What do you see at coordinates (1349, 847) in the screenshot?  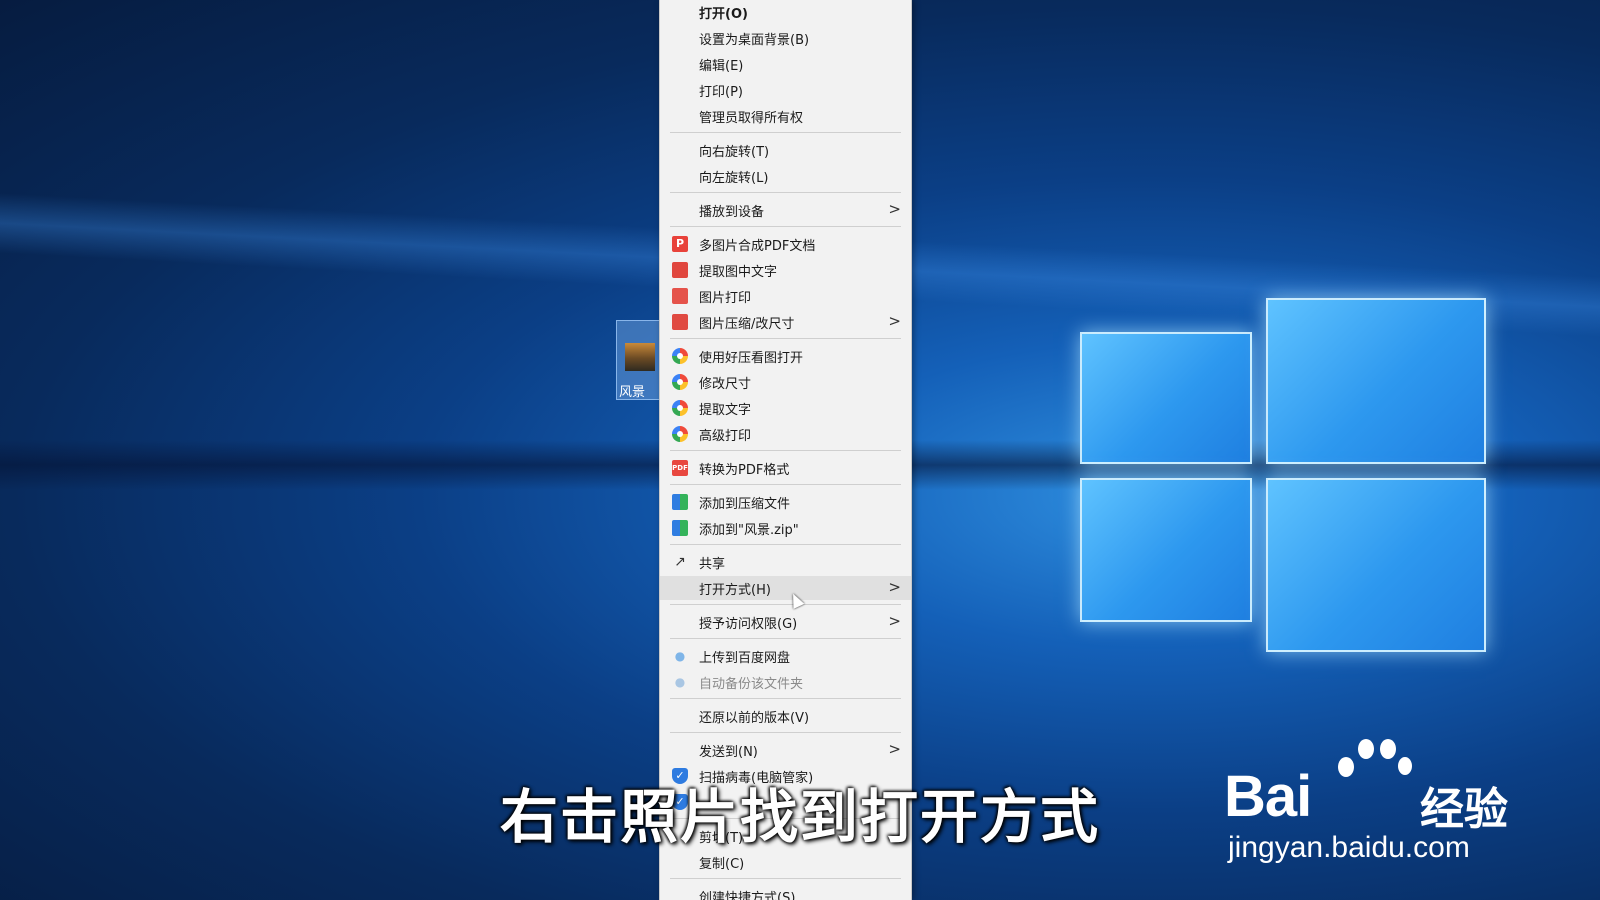 I see `watermark-url: jingyan.baidu.com` at bounding box center [1349, 847].